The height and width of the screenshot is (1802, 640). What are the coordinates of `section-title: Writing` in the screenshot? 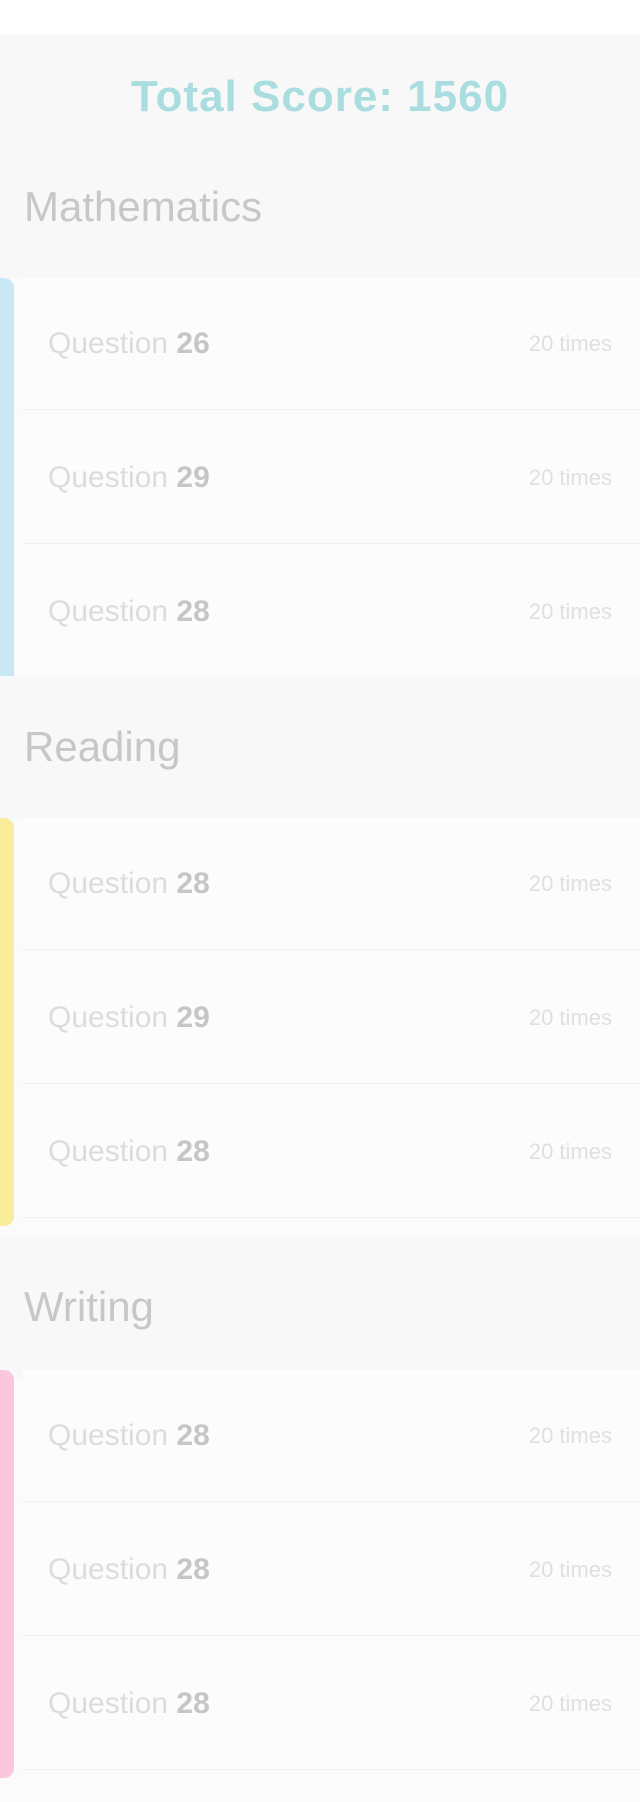 It's located at (89, 1306).